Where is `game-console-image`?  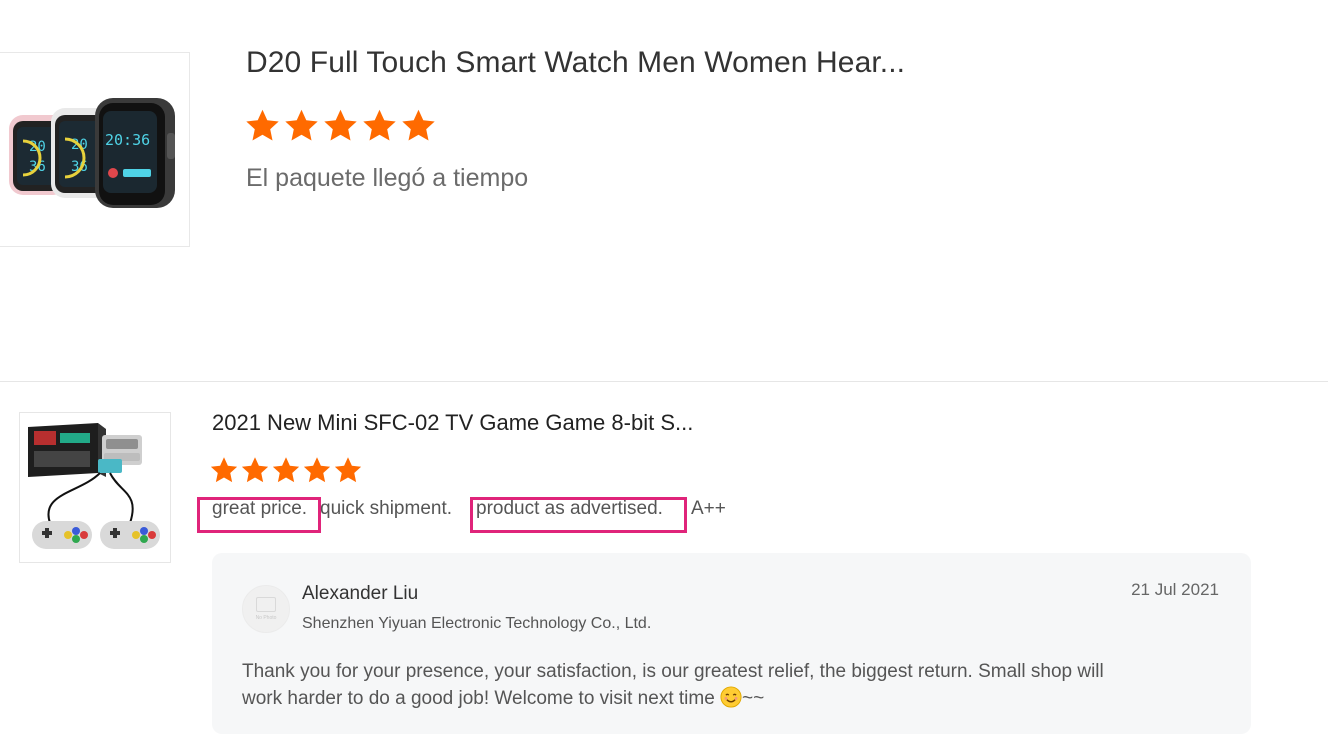
game-console-image is located at coordinates (94, 486).